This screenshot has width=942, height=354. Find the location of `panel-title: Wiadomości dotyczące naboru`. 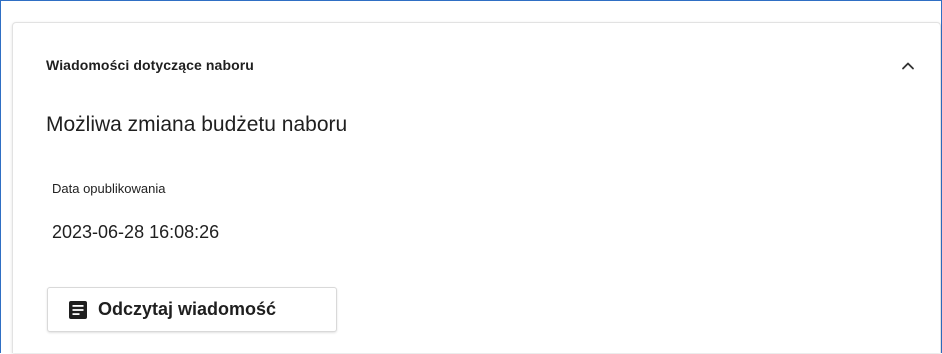

panel-title: Wiadomości dotyczące naboru is located at coordinates (150, 65).